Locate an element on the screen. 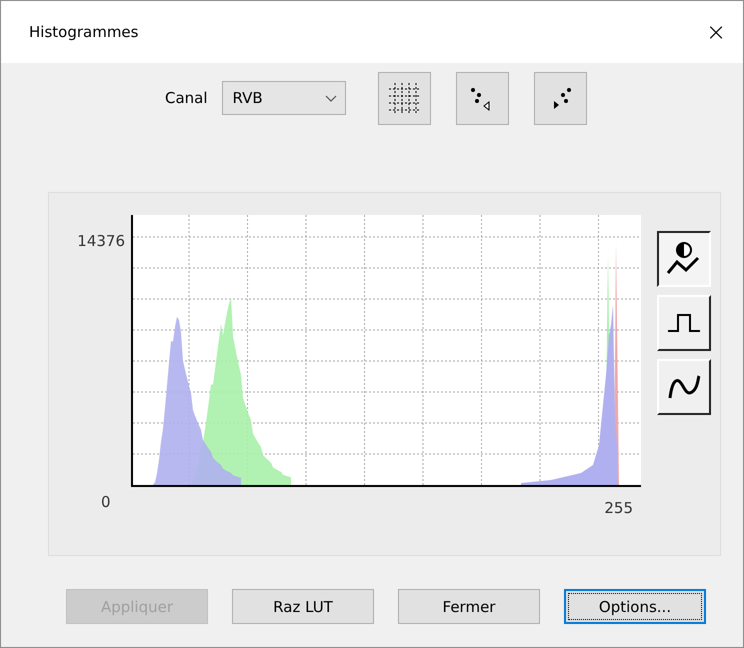 The image size is (744, 648). grid-icon is located at coordinates (404, 98).